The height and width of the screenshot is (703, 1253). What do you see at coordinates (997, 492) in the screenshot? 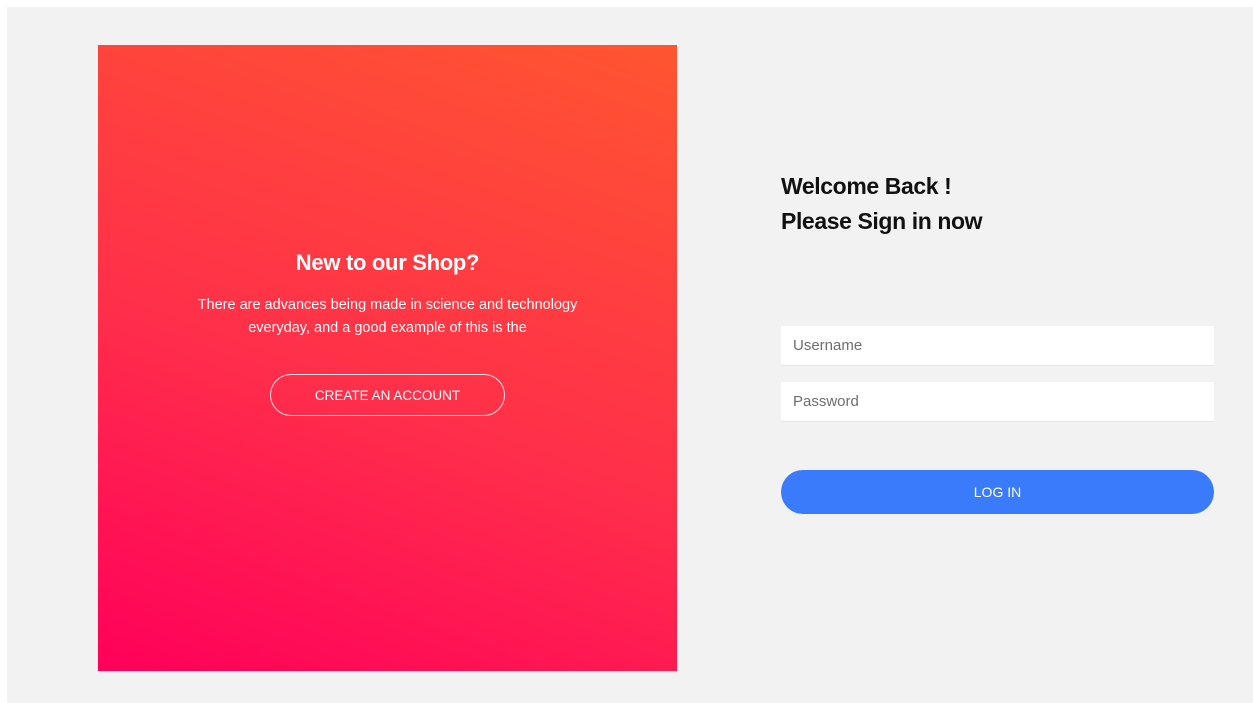
I see `log-in-button: LOG IN` at bounding box center [997, 492].